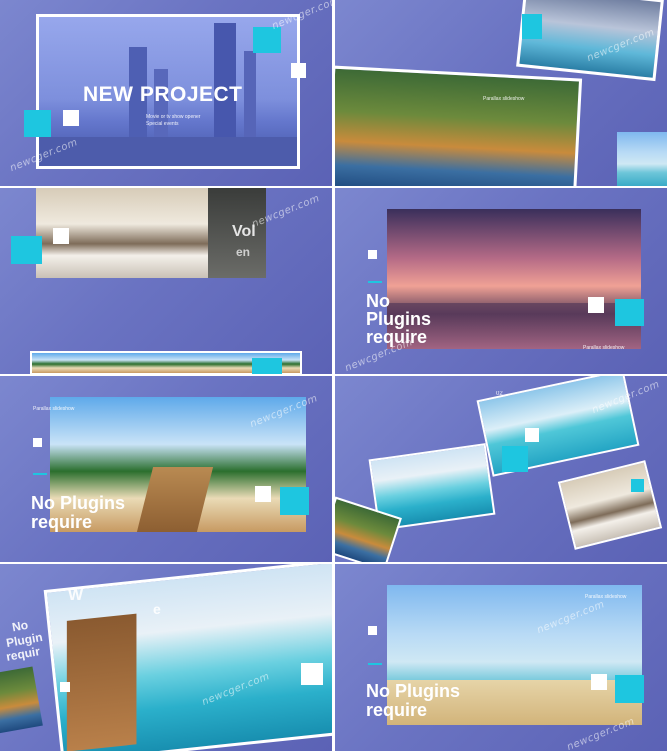  What do you see at coordinates (642, 159) in the screenshot?
I see `sky-photo` at bounding box center [642, 159].